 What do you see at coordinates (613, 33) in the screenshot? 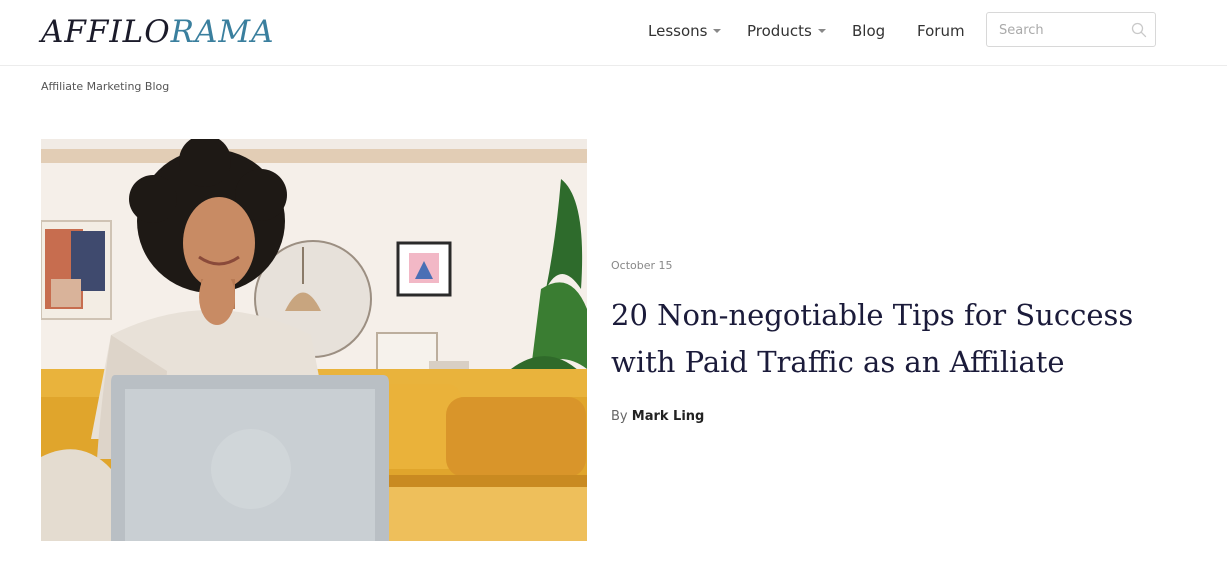
I see `site-header: AFFILORAMA Lessons Products Blog Forum` at bounding box center [613, 33].